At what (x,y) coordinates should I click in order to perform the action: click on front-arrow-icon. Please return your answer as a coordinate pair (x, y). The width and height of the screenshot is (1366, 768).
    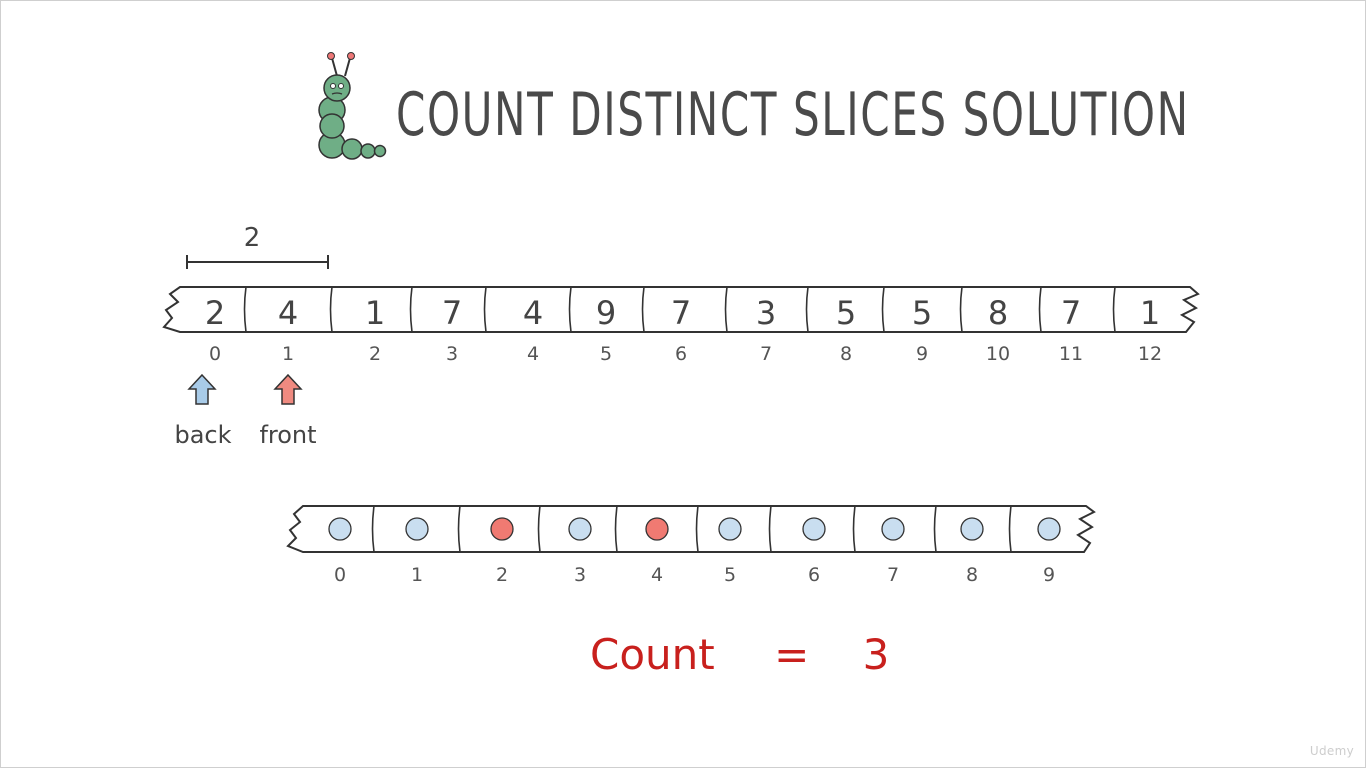
    Looking at the image, I should click on (288, 389).